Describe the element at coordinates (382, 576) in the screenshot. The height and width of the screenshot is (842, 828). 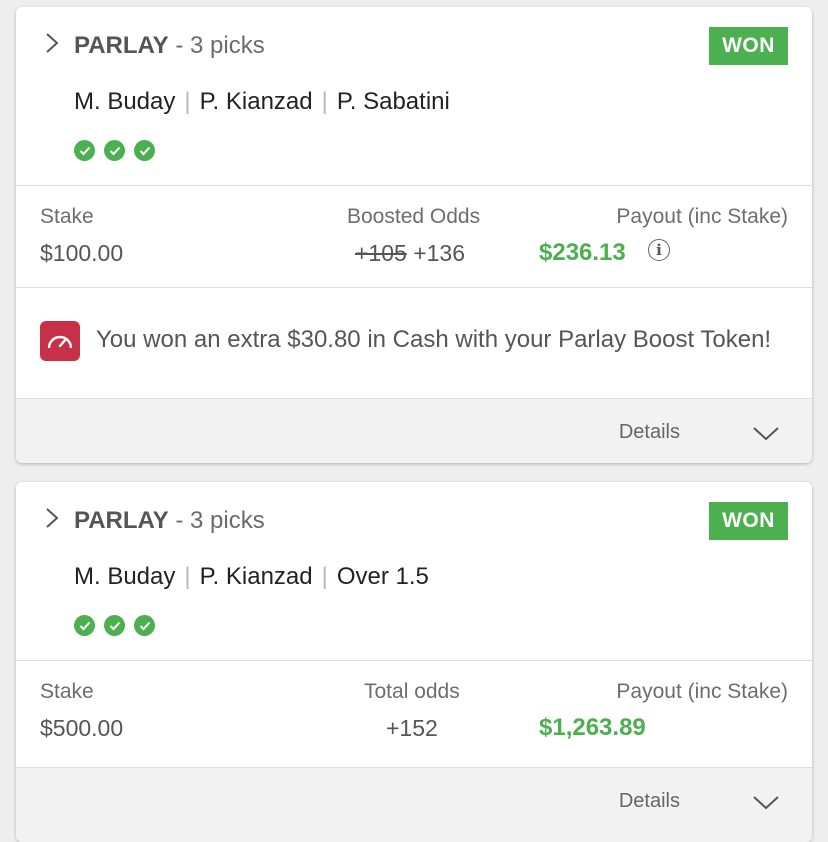
I see `leg-name: Over 1.5` at that location.